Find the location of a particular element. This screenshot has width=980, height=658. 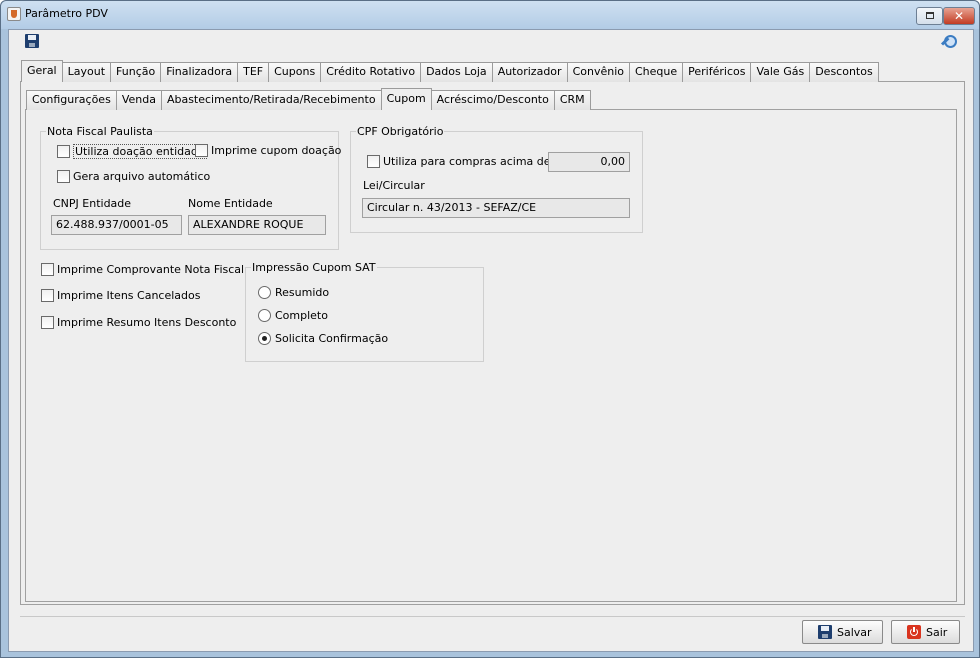

nome-entidade-label: Nome Entidade is located at coordinates (230, 203).